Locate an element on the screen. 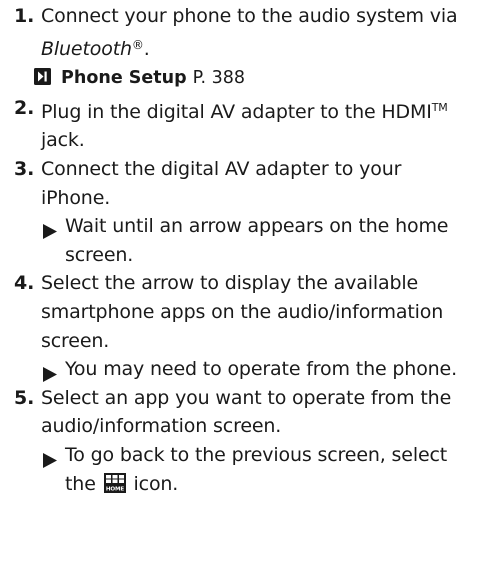  home-icon: HOME is located at coordinates (114, 487).